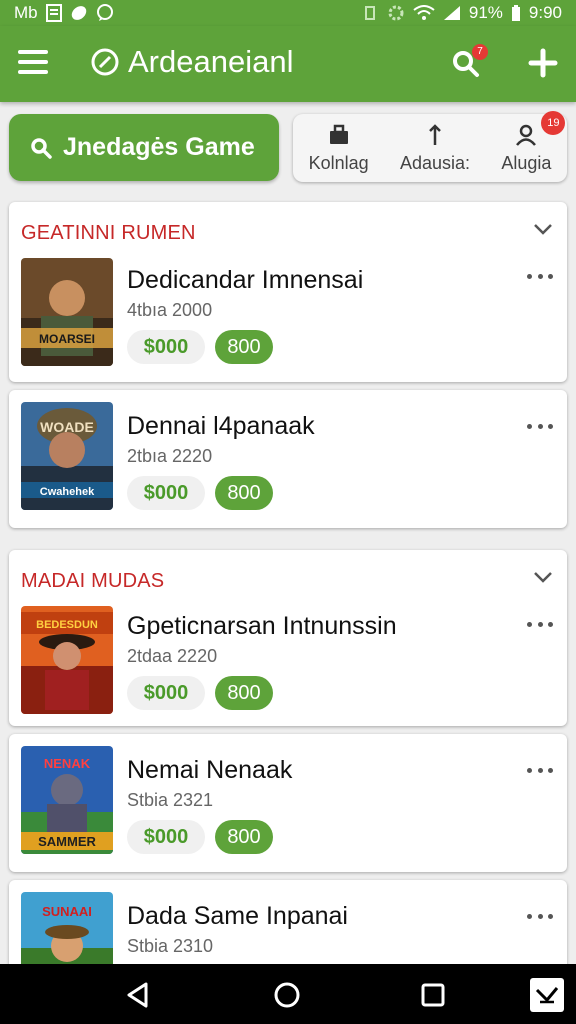 The width and height of the screenshot is (576, 1024). Describe the element at coordinates (547, 995) in the screenshot. I see `keyboard-toggle-icon` at that location.